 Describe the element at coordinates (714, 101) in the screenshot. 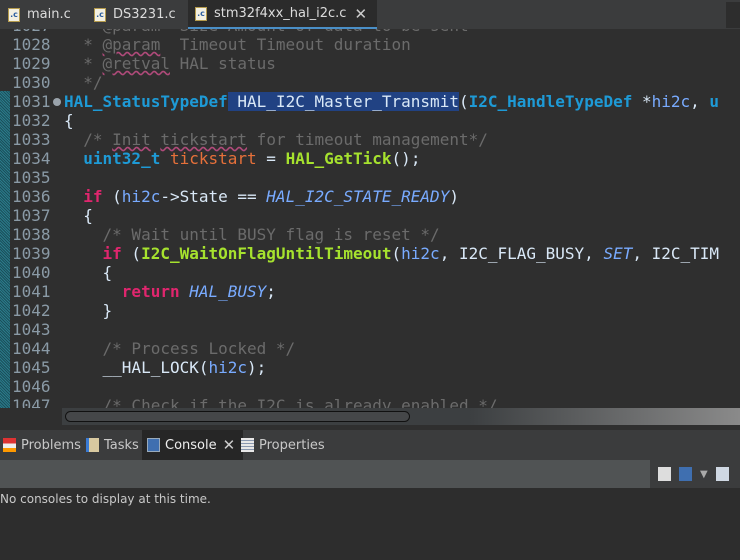

I see `code-token: u` at that location.